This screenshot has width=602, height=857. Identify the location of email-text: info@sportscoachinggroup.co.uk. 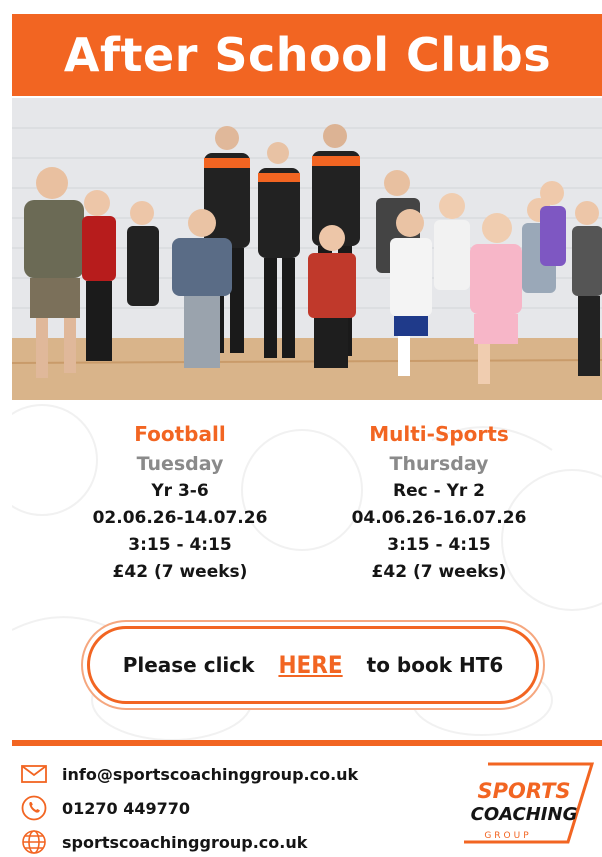
(210, 774).